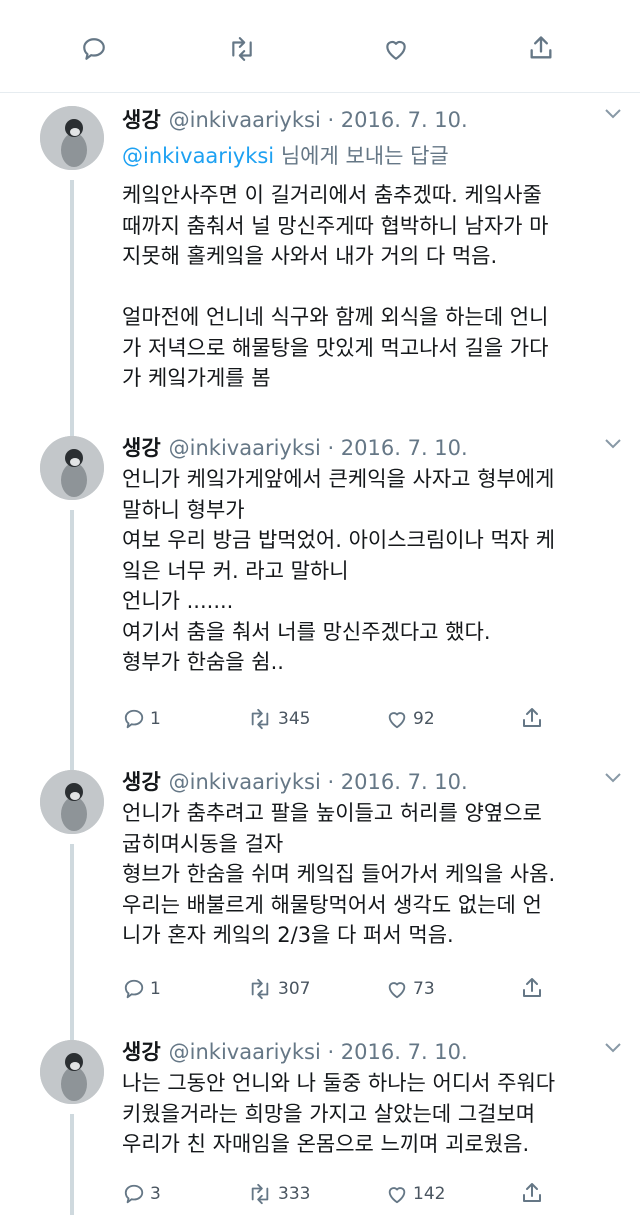  Describe the element at coordinates (294, 989) in the screenshot. I see `retweet-count: 307` at that location.